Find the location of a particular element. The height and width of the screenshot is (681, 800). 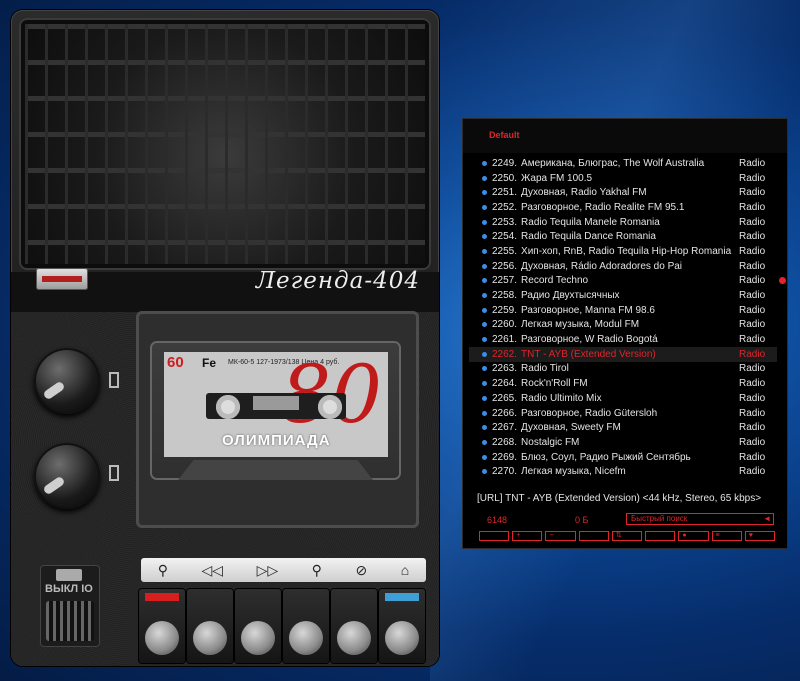

track-title: Духовная, Sweety FM is located at coordinates (571, 428).